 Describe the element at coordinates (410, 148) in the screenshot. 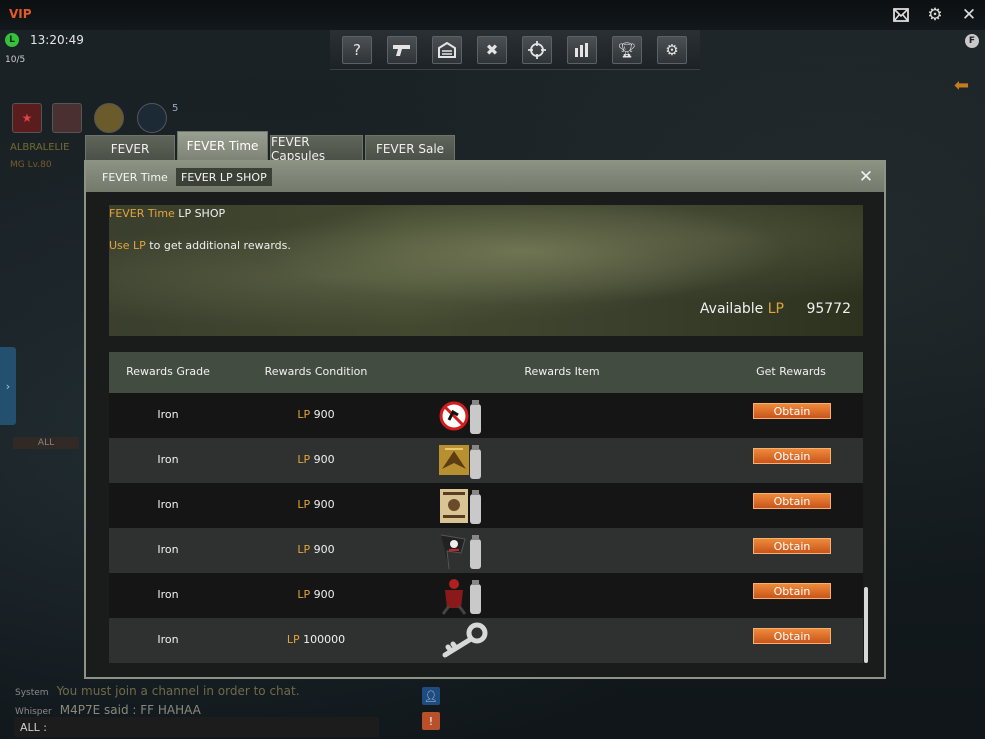

I see `tab-fever-sale: FEVER Sale` at that location.